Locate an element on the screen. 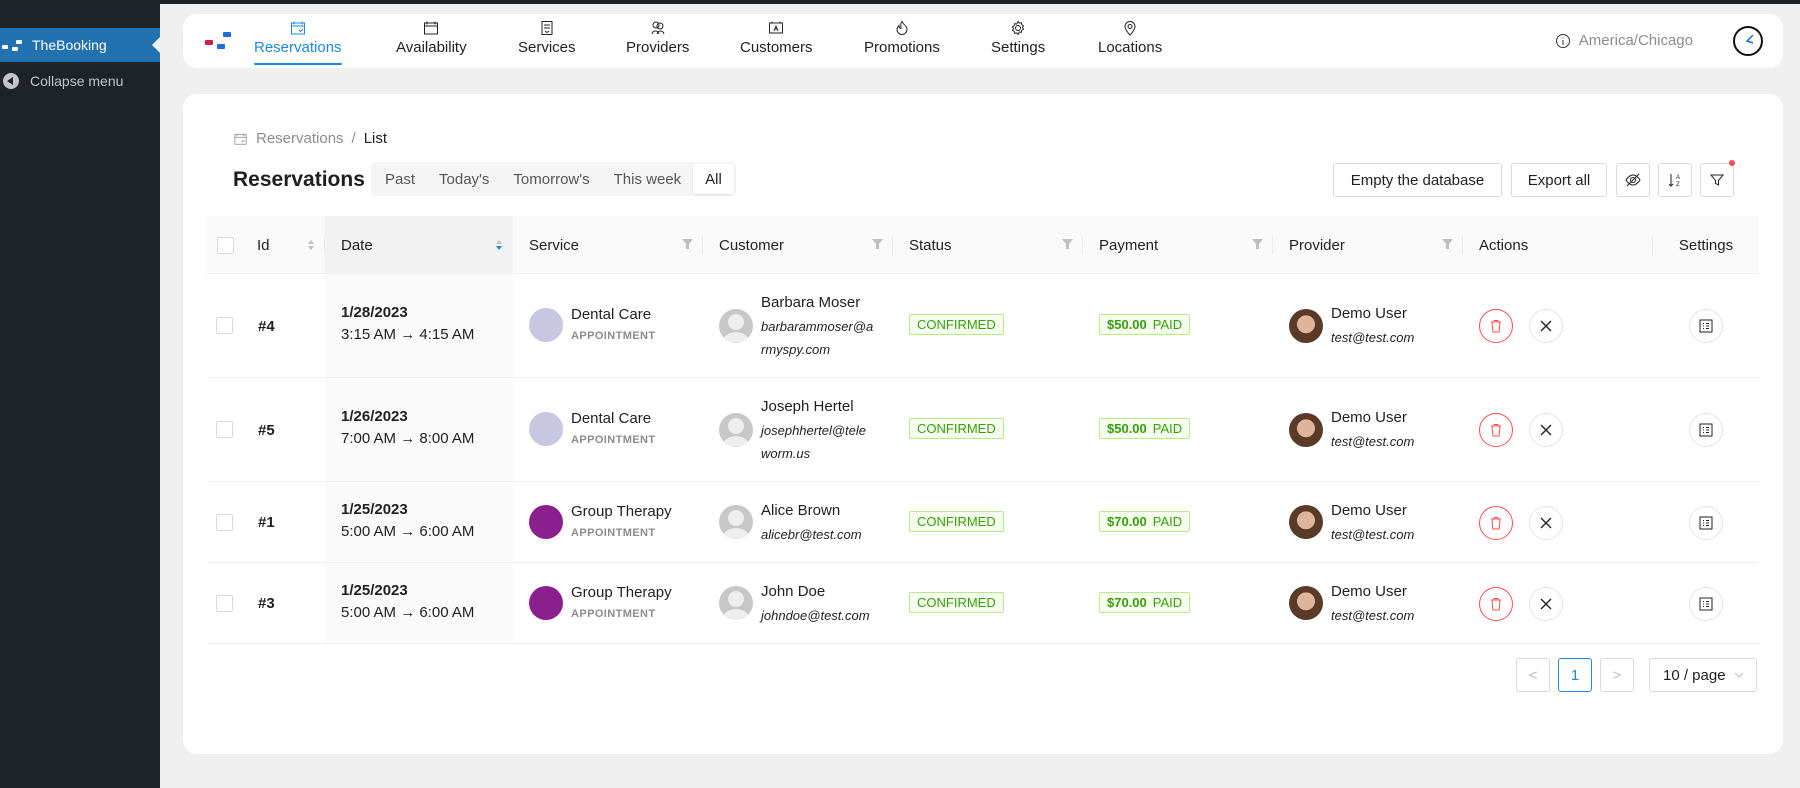  date-filter-segmented: Past Today's Tomorrow's This week All is located at coordinates (553, 179).